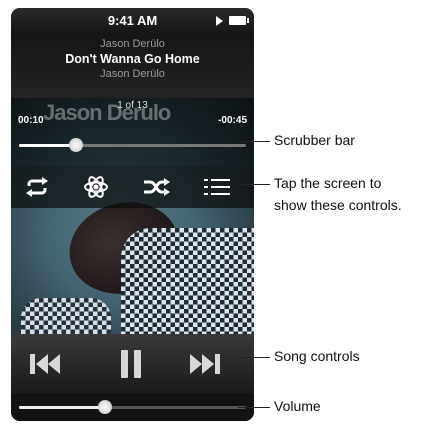 This screenshot has height=425, width=427. Describe the element at coordinates (47, 145) in the screenshot. I see `scrubber-progress` at that location.